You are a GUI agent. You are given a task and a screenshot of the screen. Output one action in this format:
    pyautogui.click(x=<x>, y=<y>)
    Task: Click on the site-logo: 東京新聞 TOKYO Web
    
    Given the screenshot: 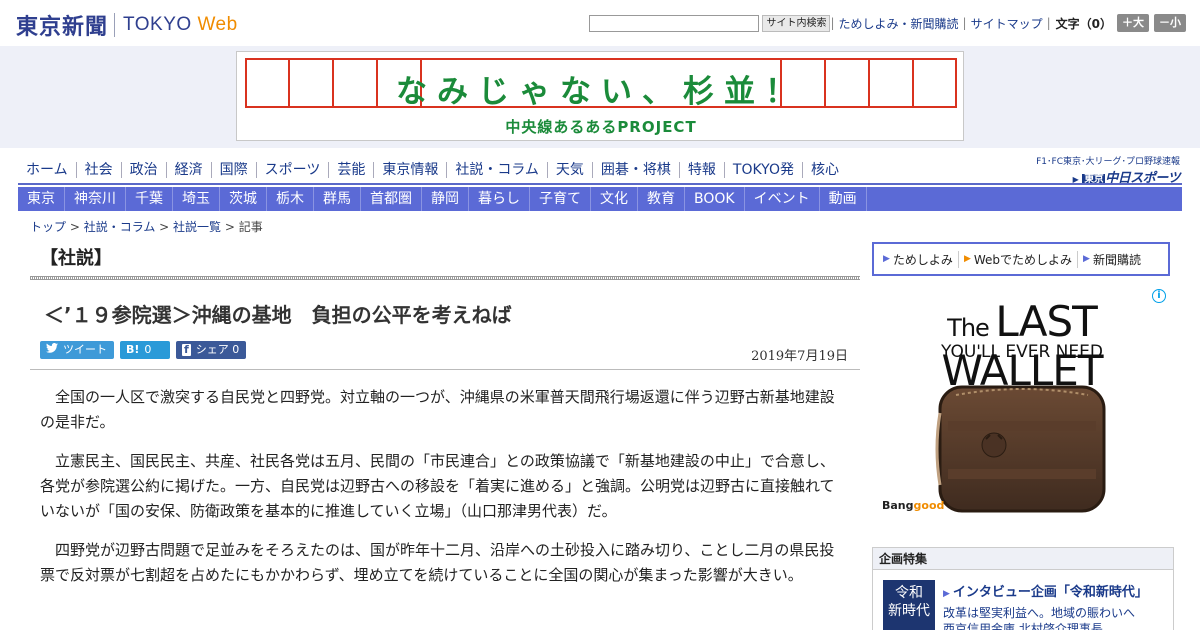 What is the action you would take?
    pyautogui.click(x=127, y=25)
    